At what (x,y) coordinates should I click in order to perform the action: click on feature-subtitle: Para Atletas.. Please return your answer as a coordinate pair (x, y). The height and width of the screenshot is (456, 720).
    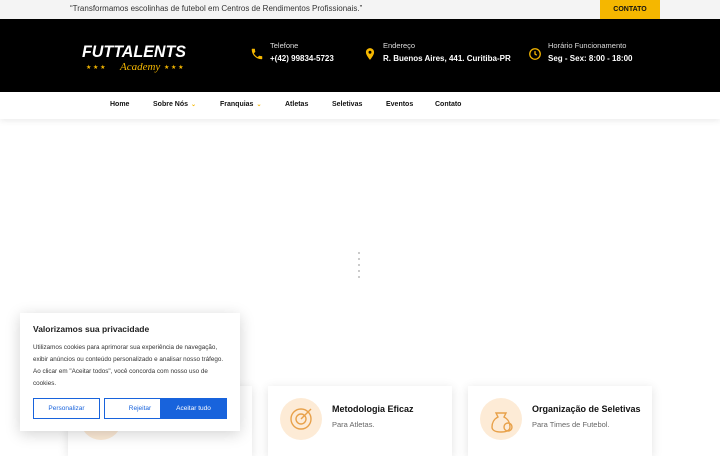
    Looking at the image, I should click on (353, 424).